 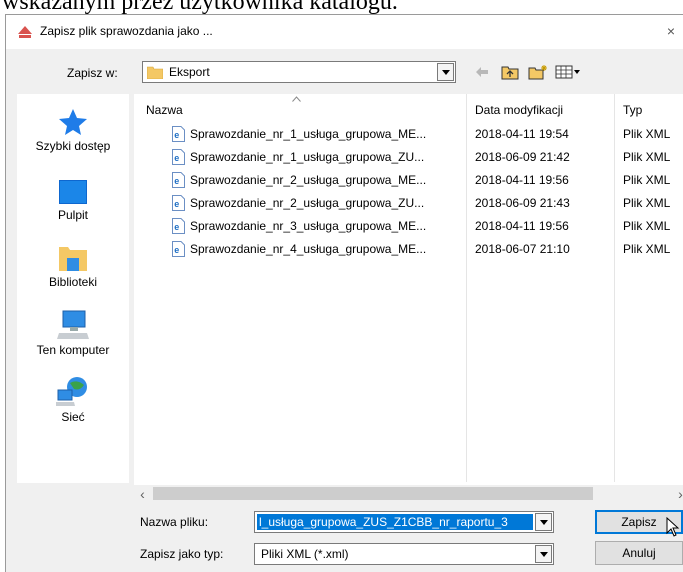 I want to click on folder-icon, so click(x=155, y=72).